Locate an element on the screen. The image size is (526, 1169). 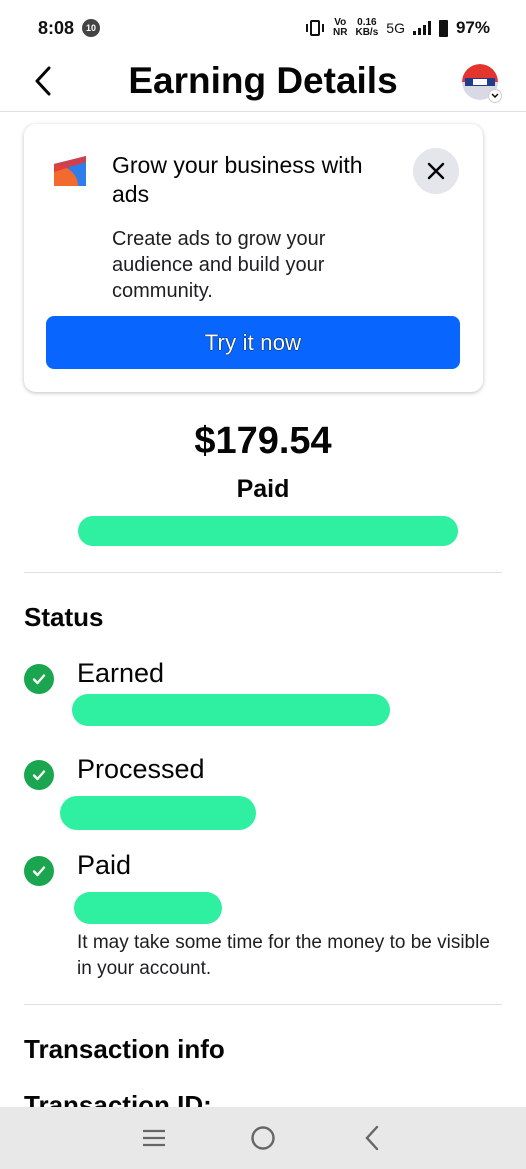
back-icon is located at coordinates (371, 1138).